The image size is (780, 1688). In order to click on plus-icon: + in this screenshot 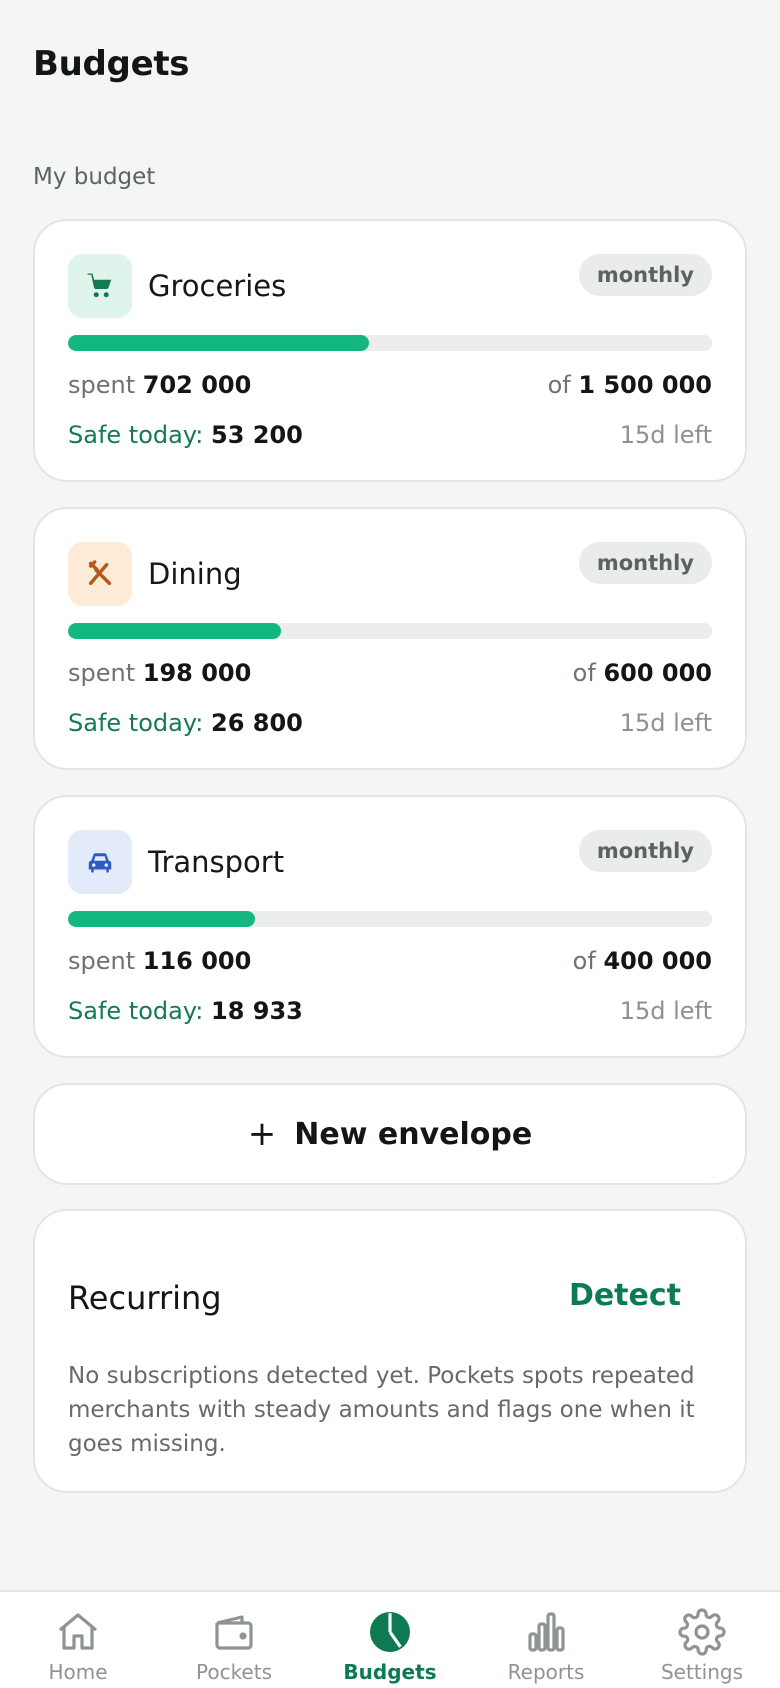, I will do `click(262, 1134)`.